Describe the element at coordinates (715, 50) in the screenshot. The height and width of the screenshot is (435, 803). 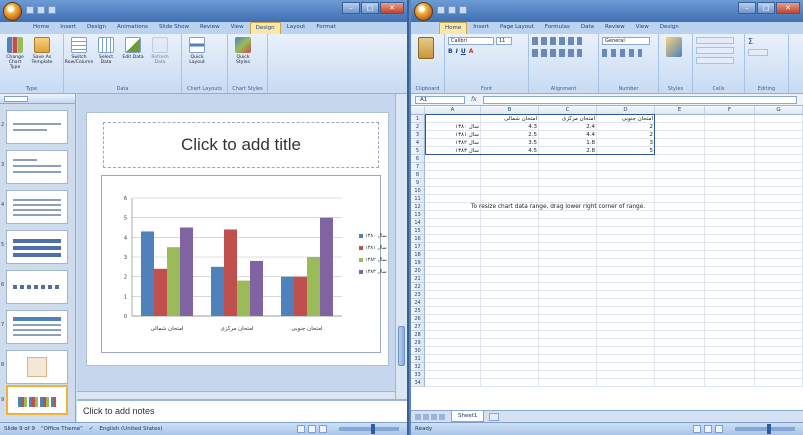
I see `delete-cells-button` at that location.